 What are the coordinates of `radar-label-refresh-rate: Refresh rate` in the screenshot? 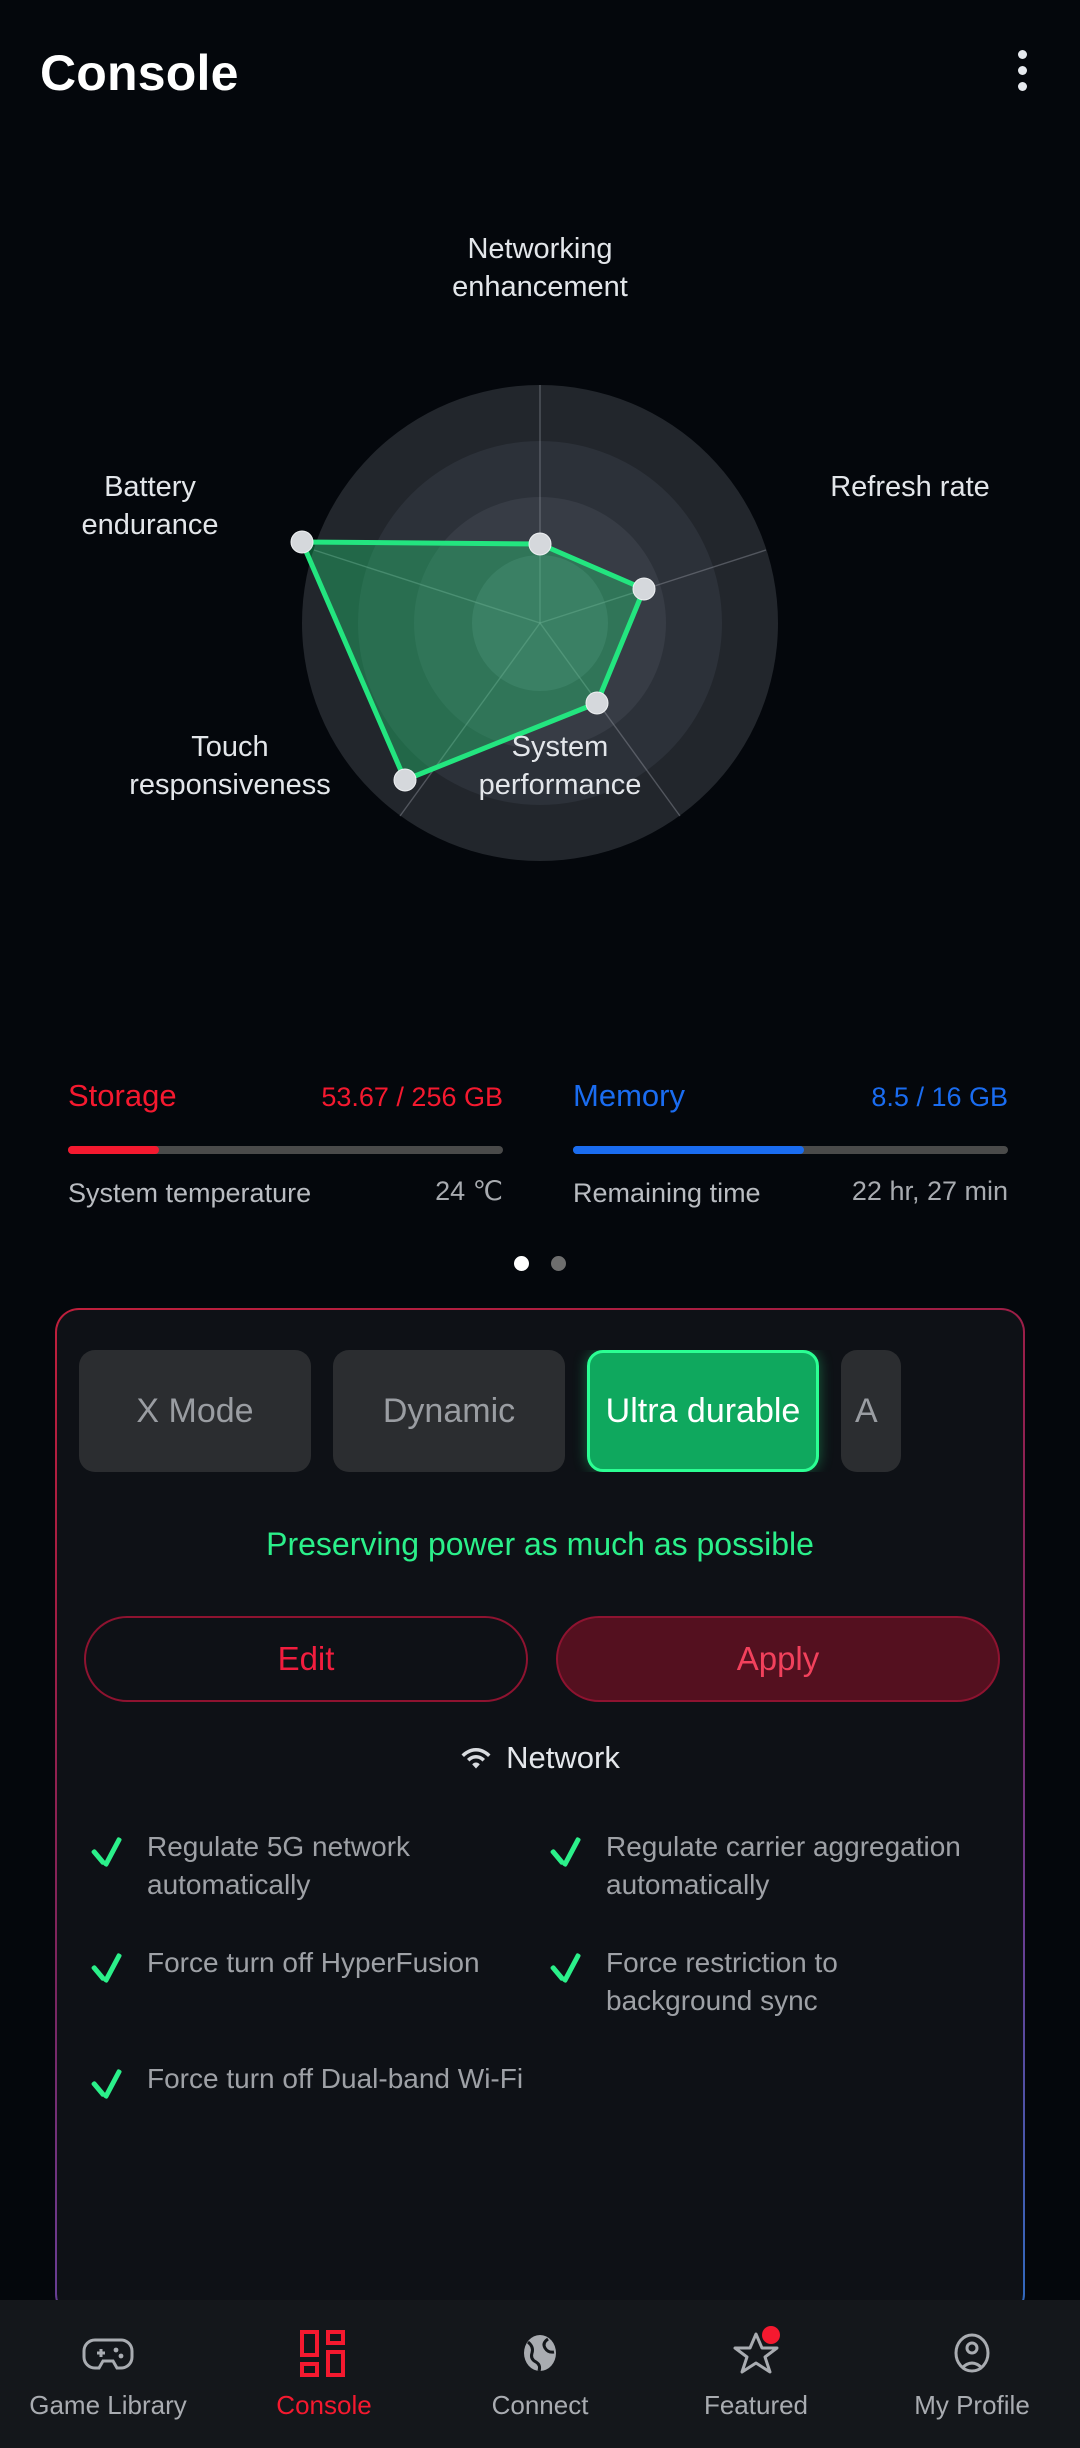 It's located at (910, 487).